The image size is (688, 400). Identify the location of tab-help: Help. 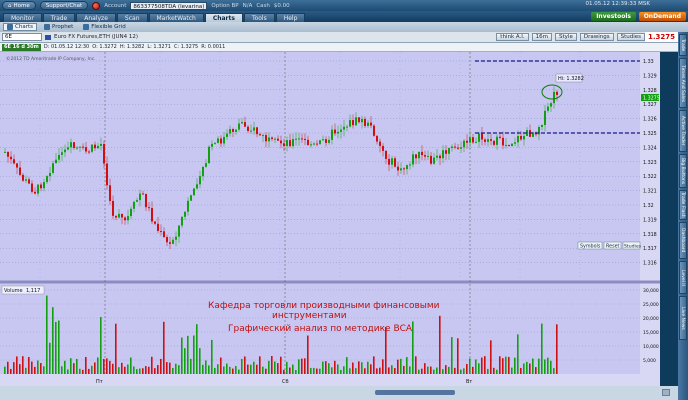
(290, 17).